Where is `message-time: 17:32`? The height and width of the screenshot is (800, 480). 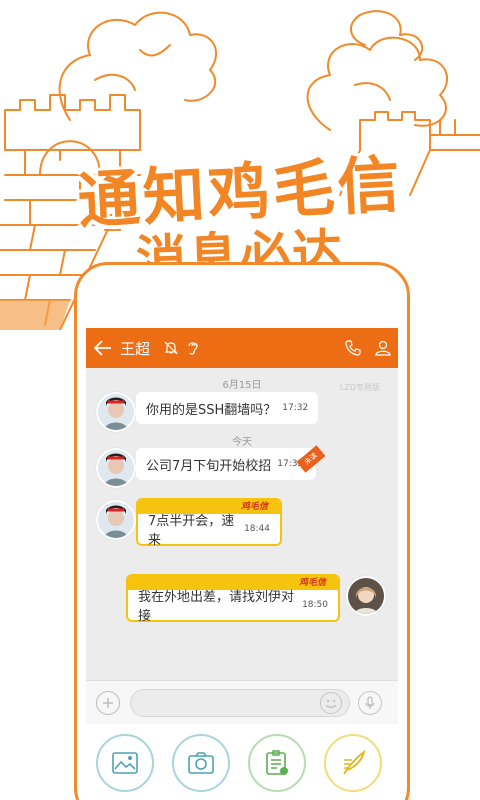 message-time: 17:32 is located at coordinates (295, 408).